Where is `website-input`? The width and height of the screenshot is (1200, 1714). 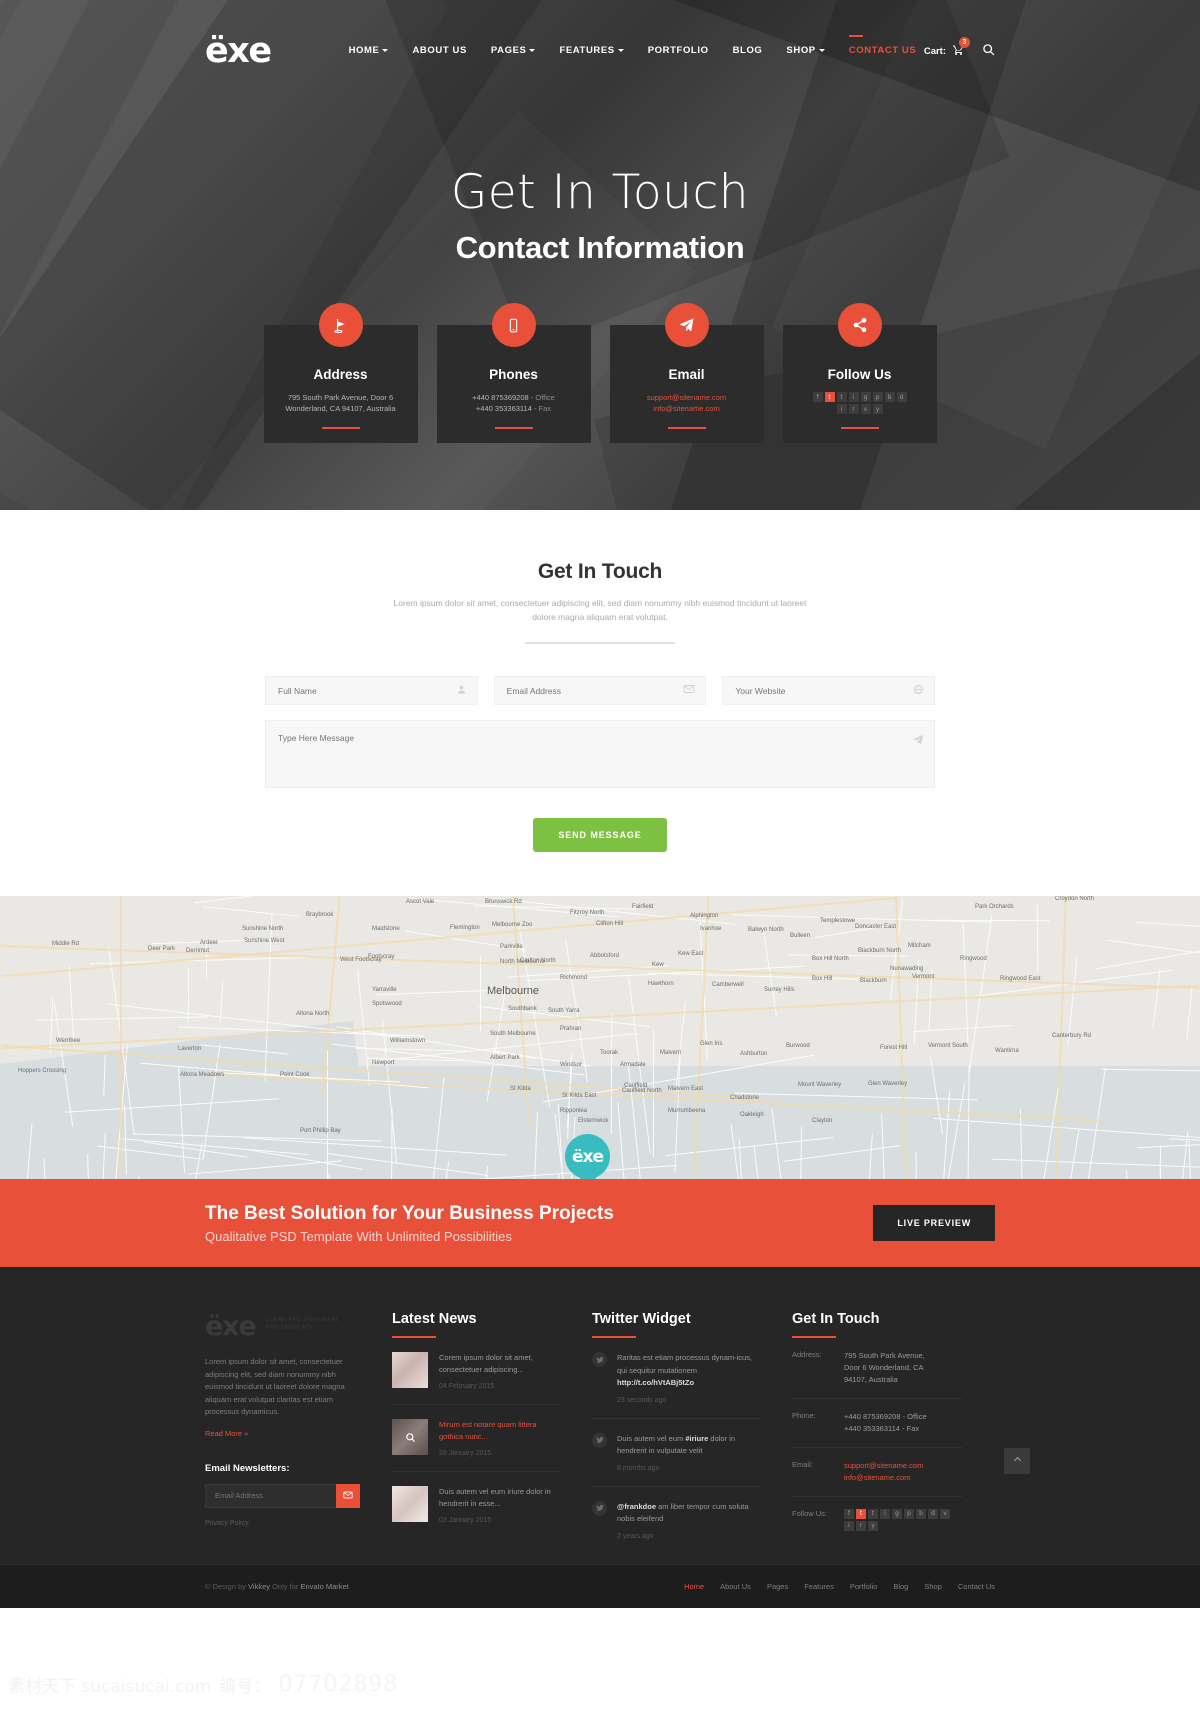 website-input is located at coordinates (829, 690).